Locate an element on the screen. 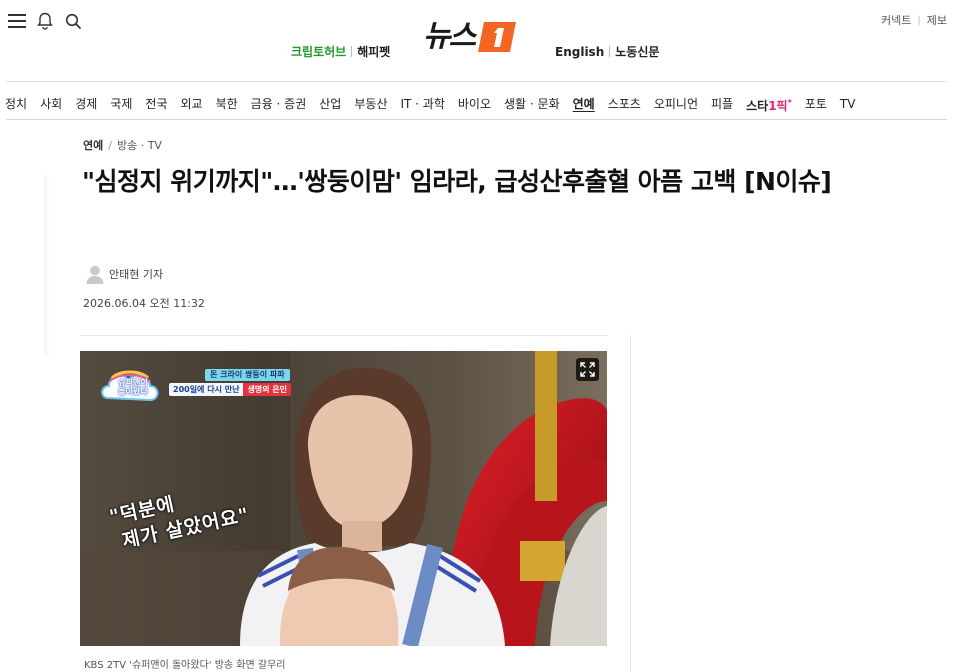 The width and height of the screenshot is (960, 672). star-pick-label: 1픽 is located at coordinates (778, 105).